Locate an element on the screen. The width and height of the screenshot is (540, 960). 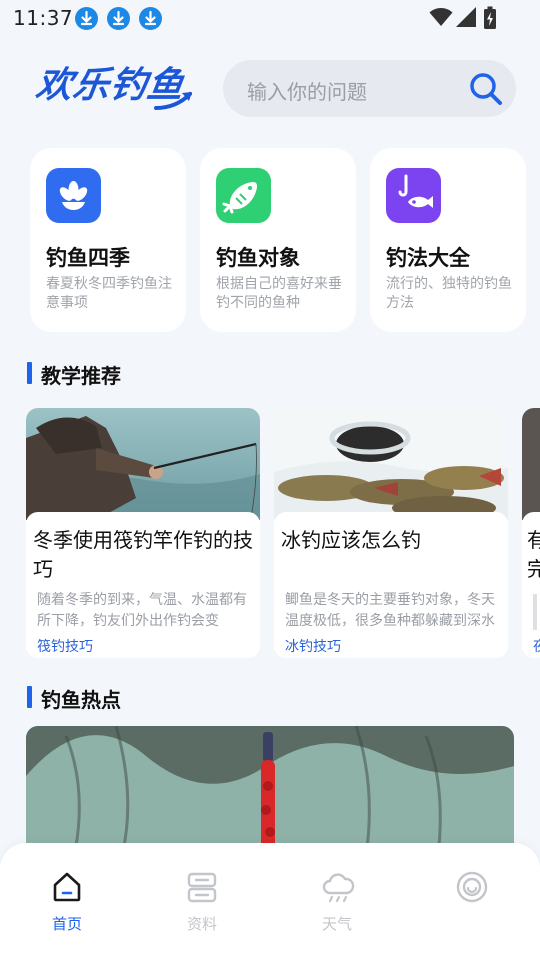
lesson-summary: 随着冬季的到来，气温、水温都有所下降，钓友们外出作钓会变 is located at coordinates (142, 610).